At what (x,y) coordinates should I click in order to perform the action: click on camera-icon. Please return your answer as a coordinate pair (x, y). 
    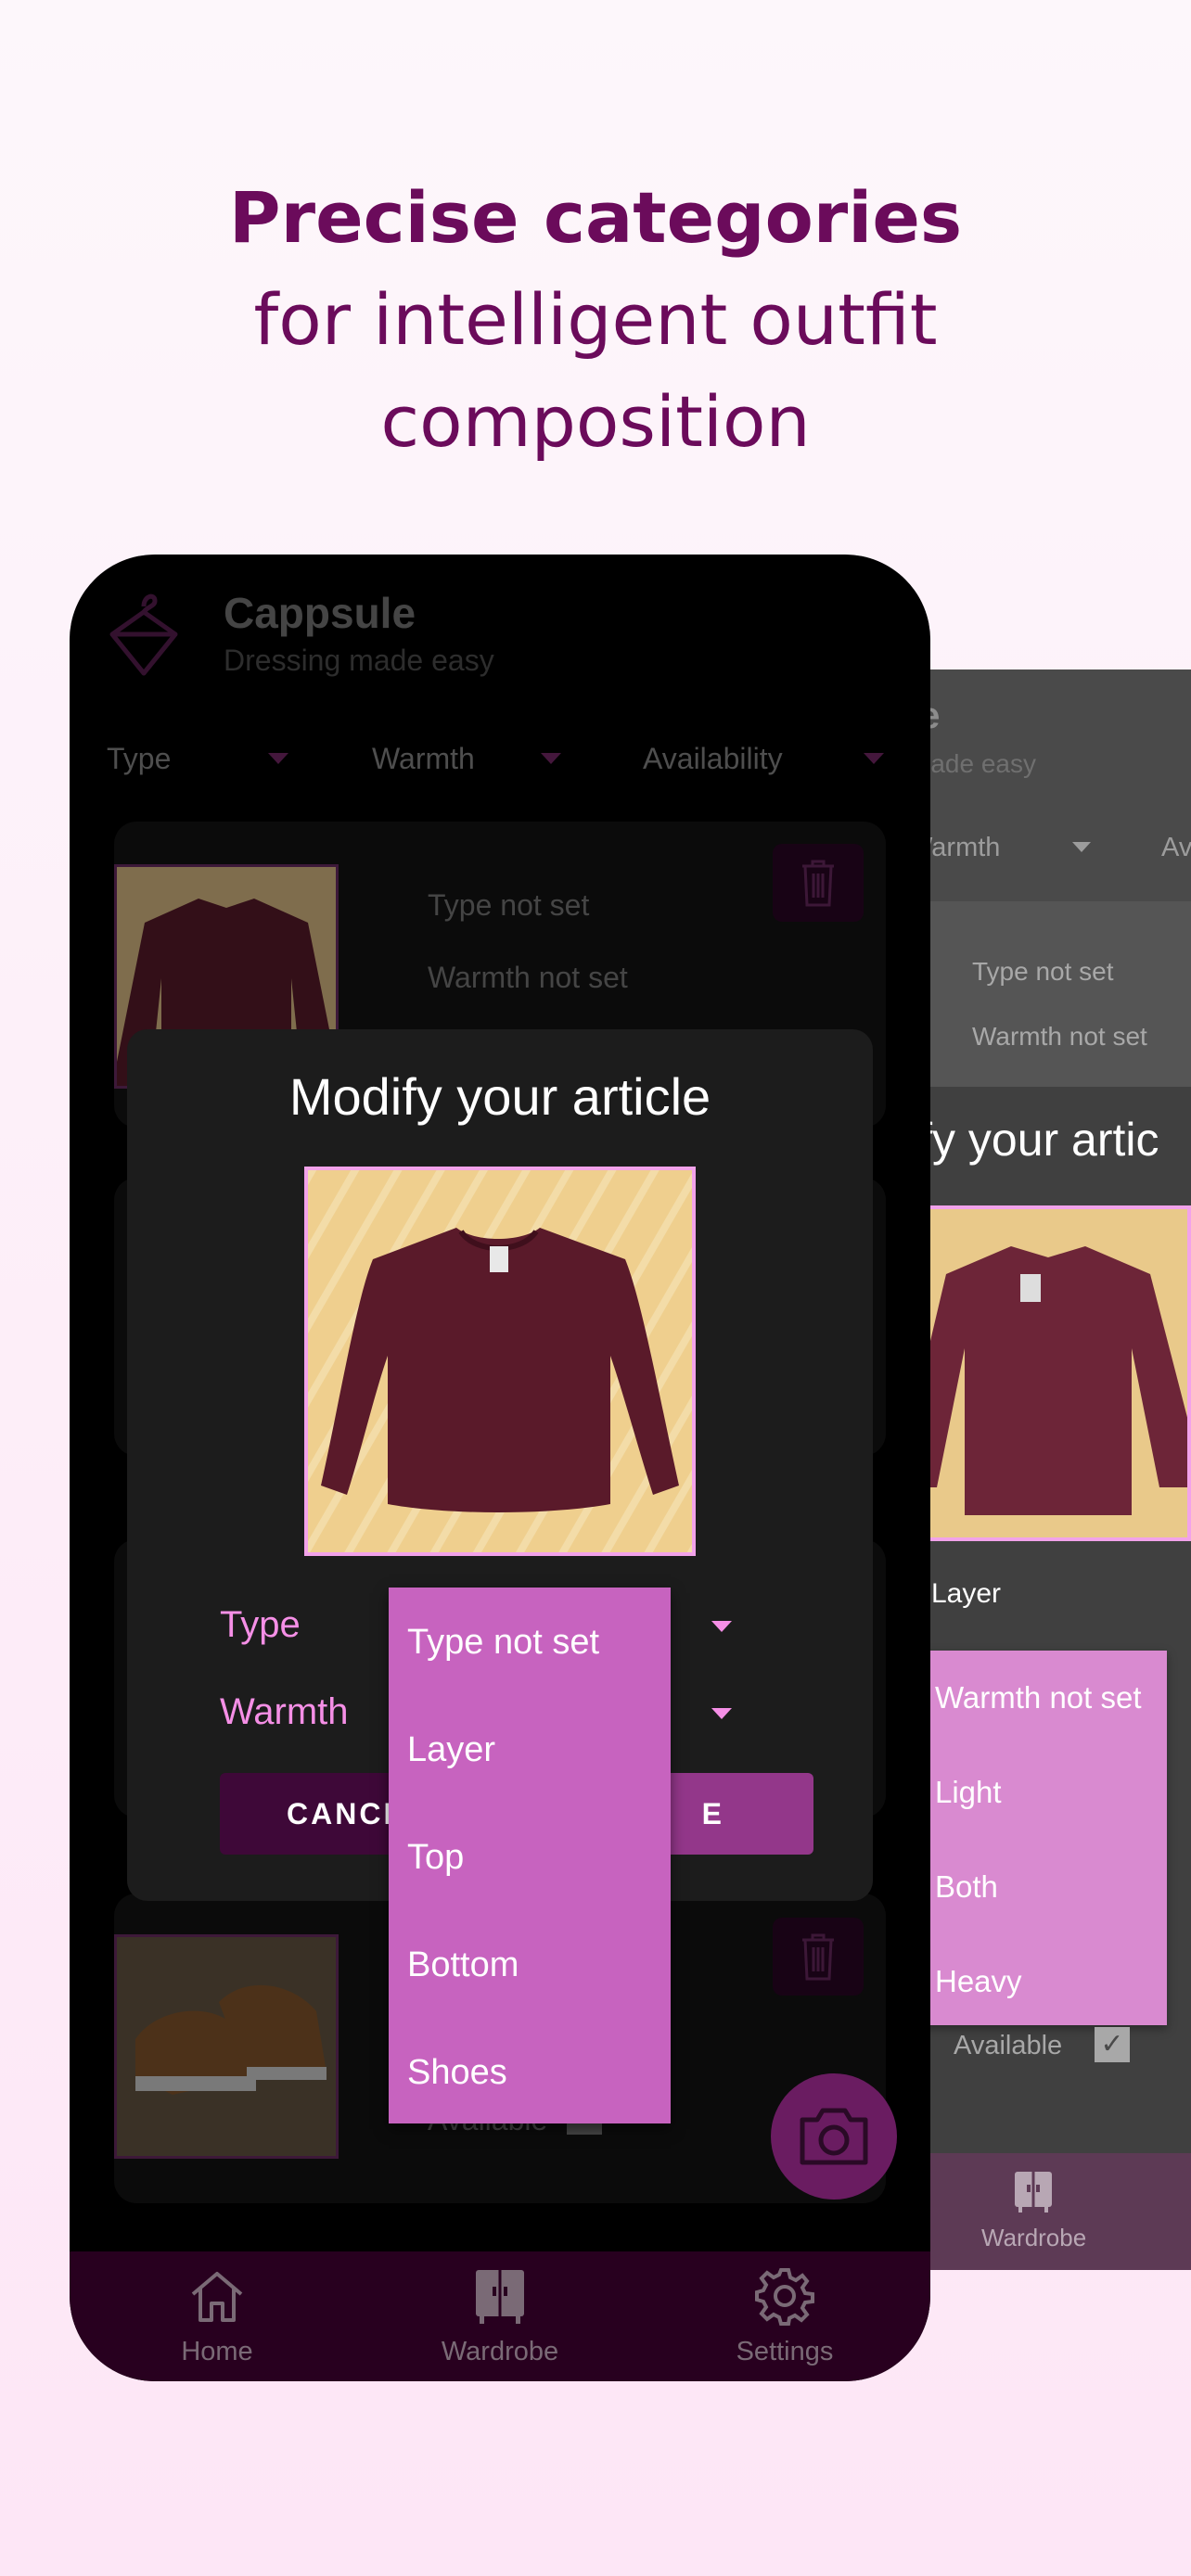
    Looking at the image, I should click on (834, 2137).